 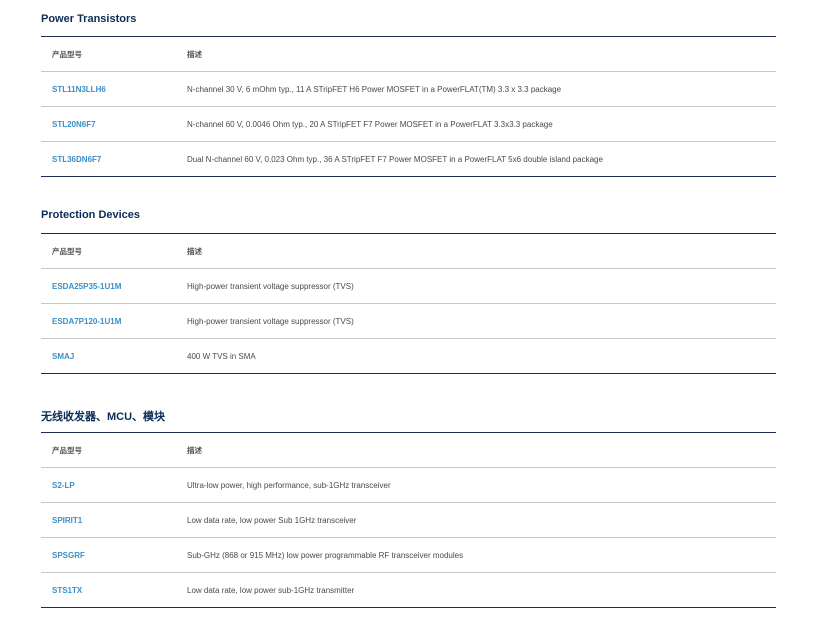 I want to click on section-title: 无线收发器、MCU、模块, so click(x=103, y=417).